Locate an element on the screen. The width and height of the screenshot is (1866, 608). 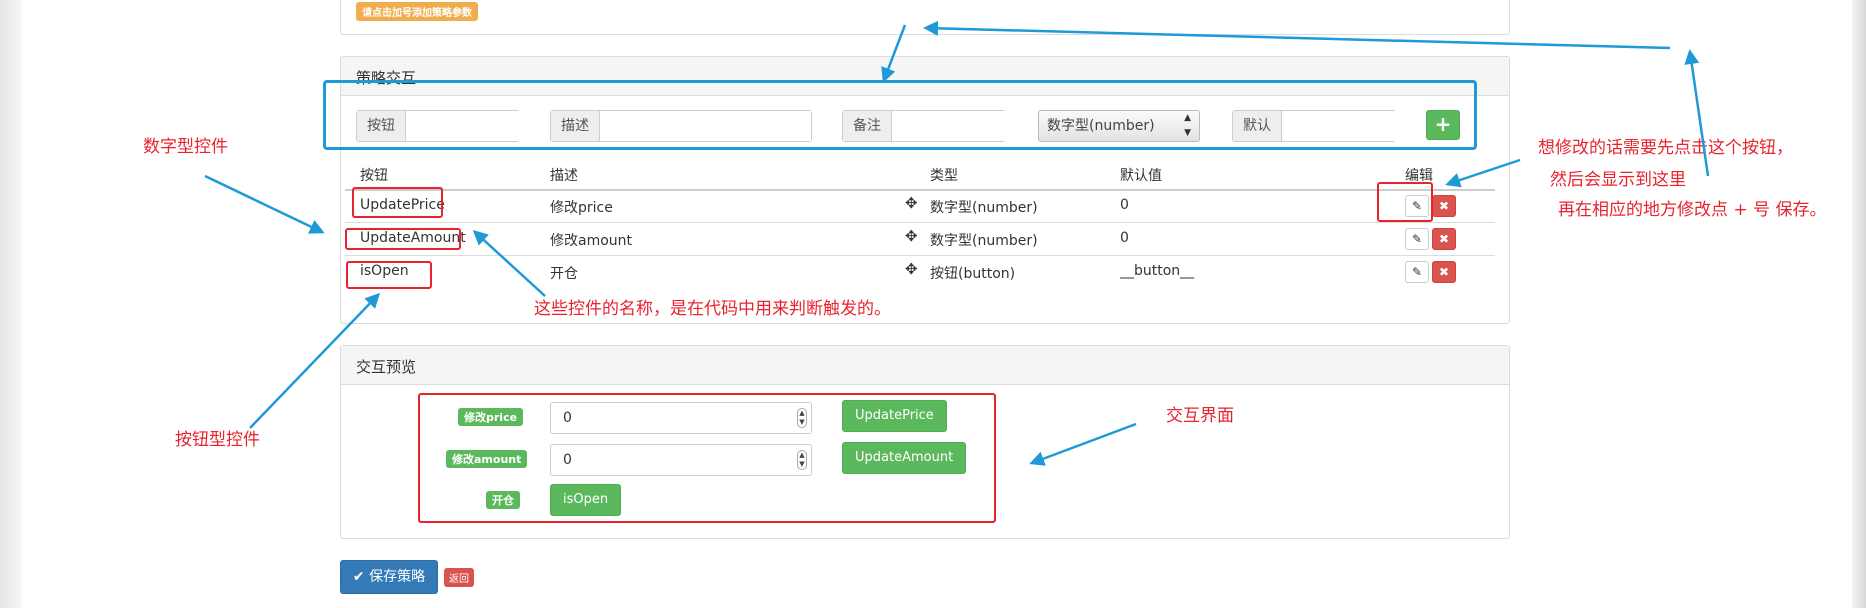
col-header-type: 类型 is located at coordinates (944, 176).